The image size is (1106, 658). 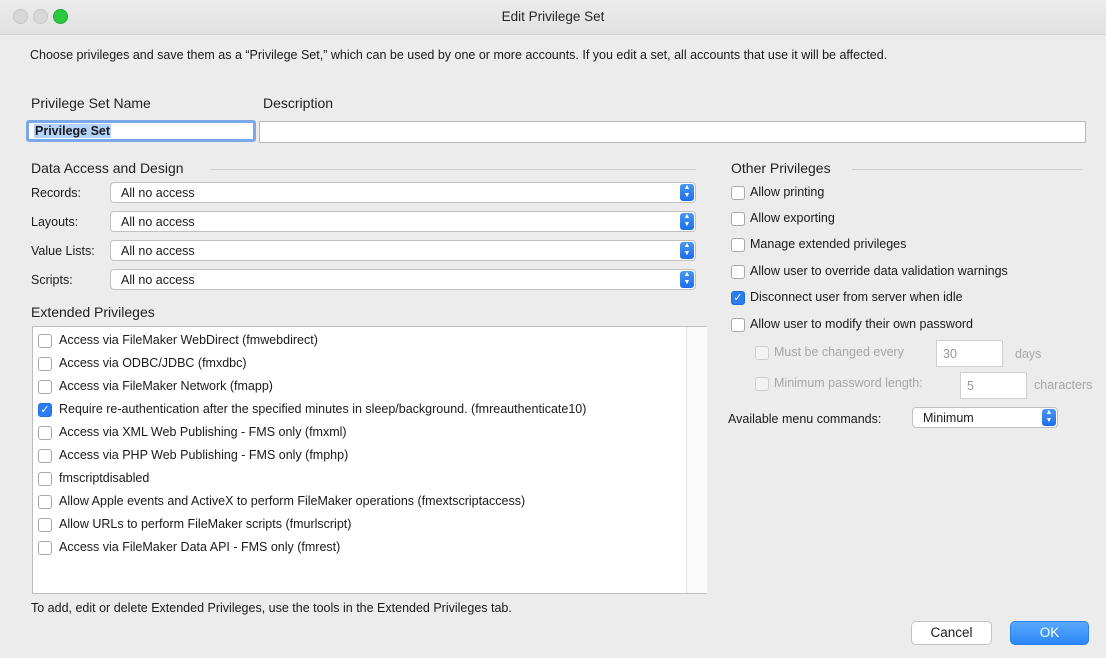 I want to click on data-access-divider, so click(x=453, y=169).